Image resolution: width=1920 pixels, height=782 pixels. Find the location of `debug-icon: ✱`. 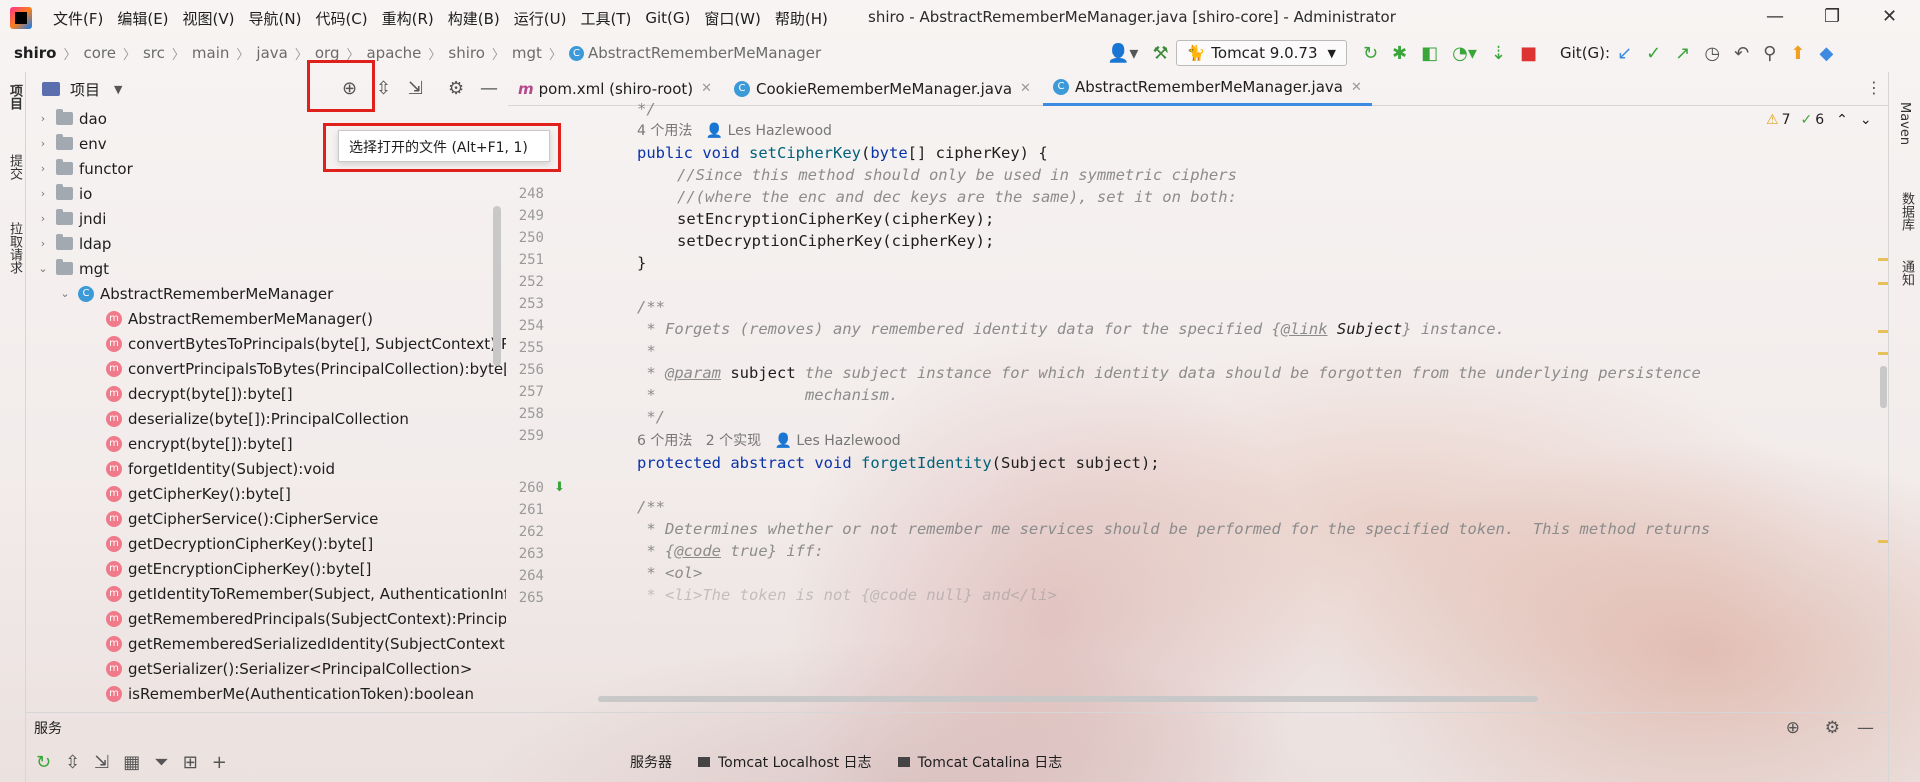

debug-icon: ✱ is located at coordinates (1399, 53).